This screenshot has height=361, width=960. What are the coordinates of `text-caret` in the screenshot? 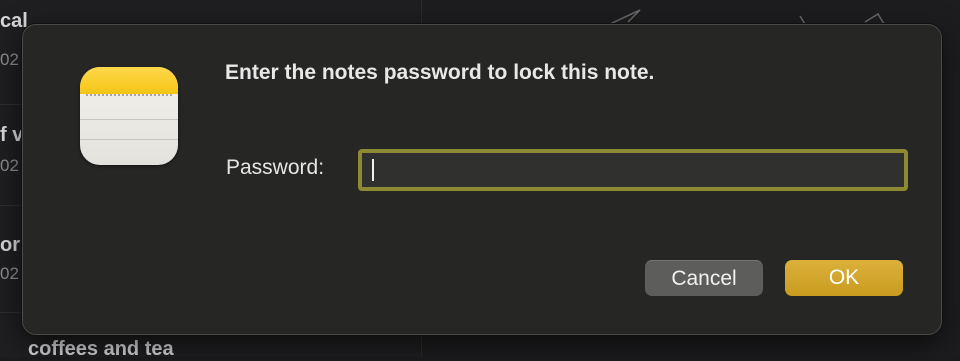 It's located at (373, 170).